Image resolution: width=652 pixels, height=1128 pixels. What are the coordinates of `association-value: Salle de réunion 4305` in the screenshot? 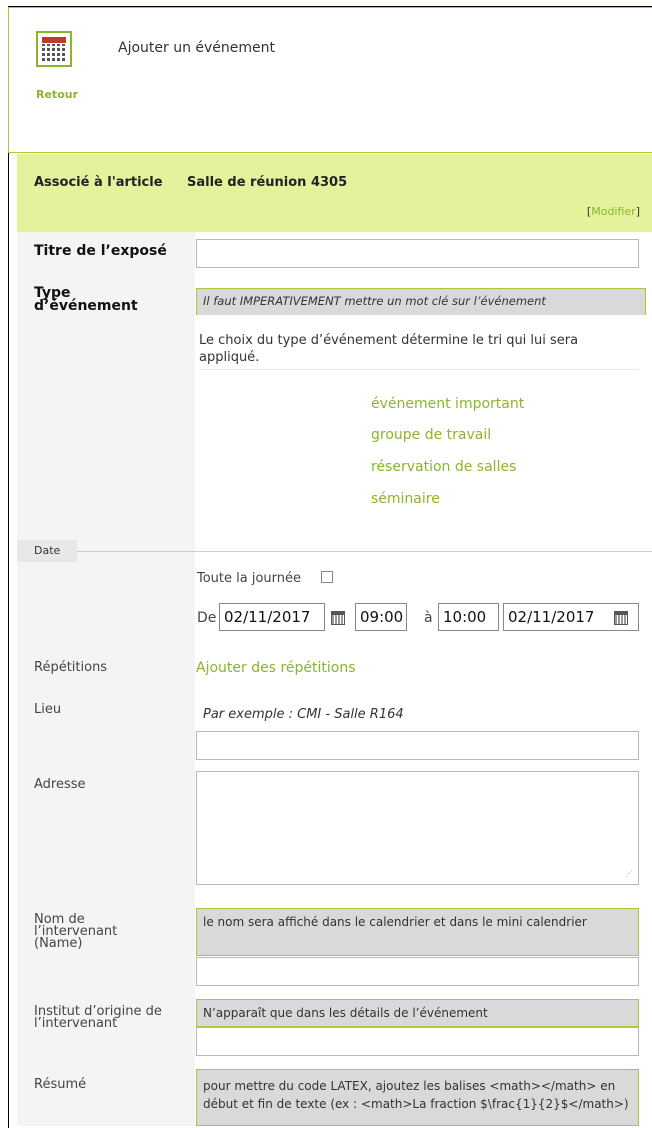 It's located at (267, 182).